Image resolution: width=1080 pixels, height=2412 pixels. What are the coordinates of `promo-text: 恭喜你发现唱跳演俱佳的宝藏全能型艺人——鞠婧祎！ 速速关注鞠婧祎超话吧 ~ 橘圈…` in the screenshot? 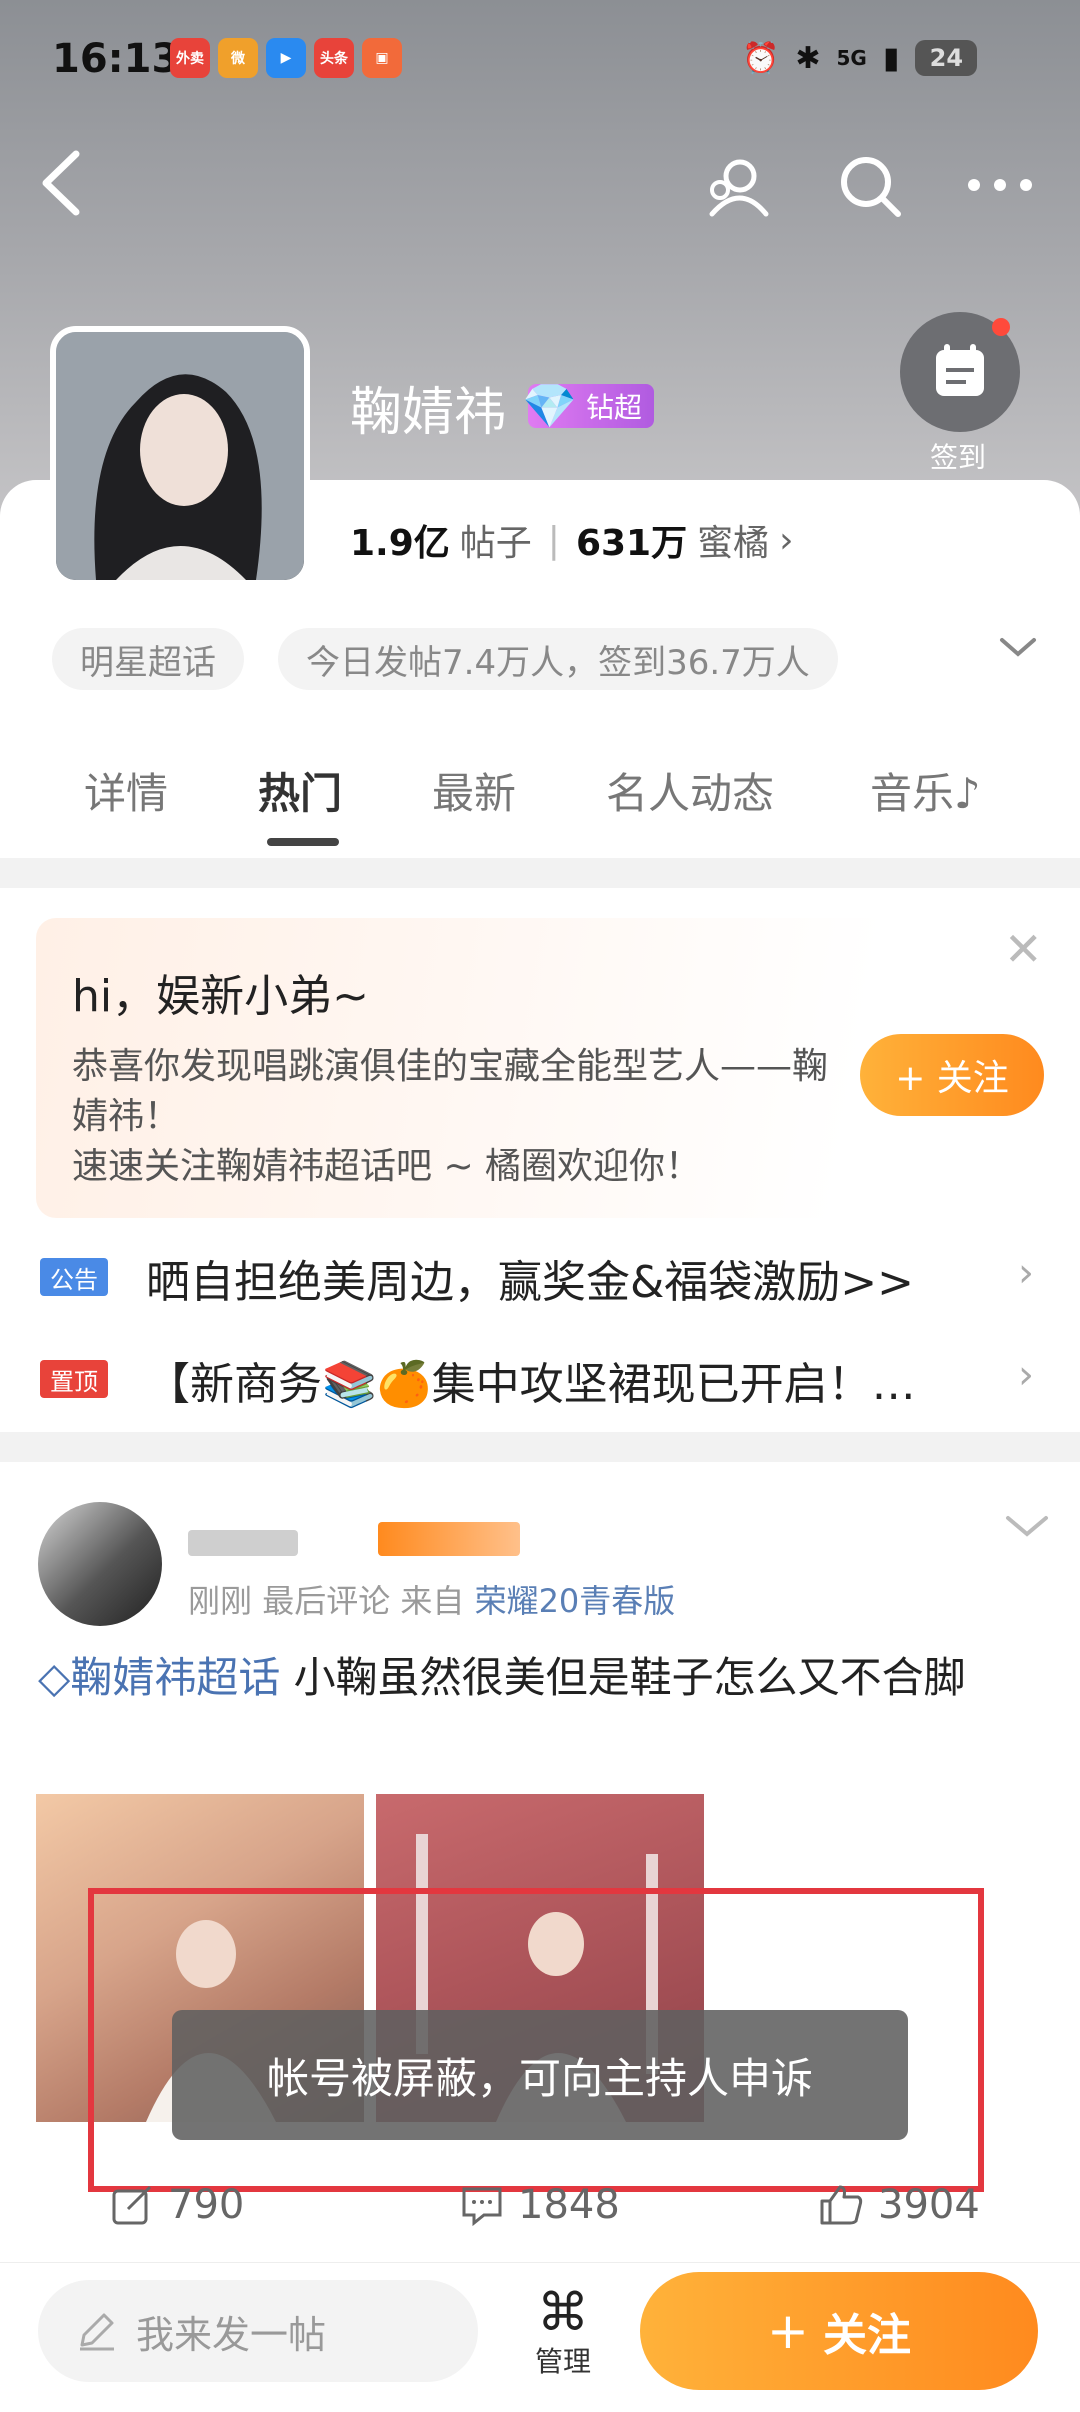 It's located at (462, 1117).